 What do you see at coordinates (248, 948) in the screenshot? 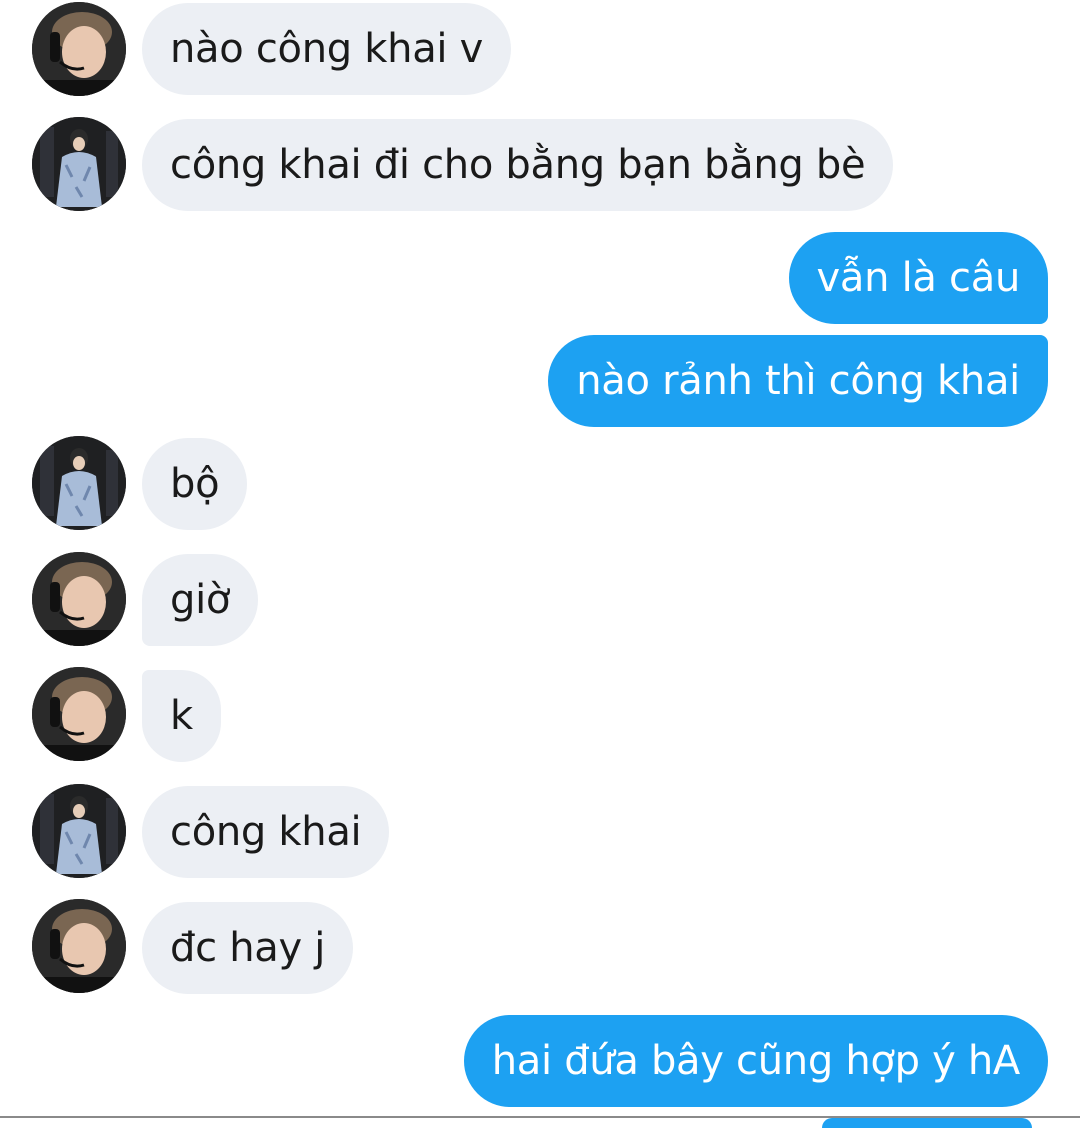
I see `message-bubble-incoming: đc hay j` at bounding box center [248, 948].